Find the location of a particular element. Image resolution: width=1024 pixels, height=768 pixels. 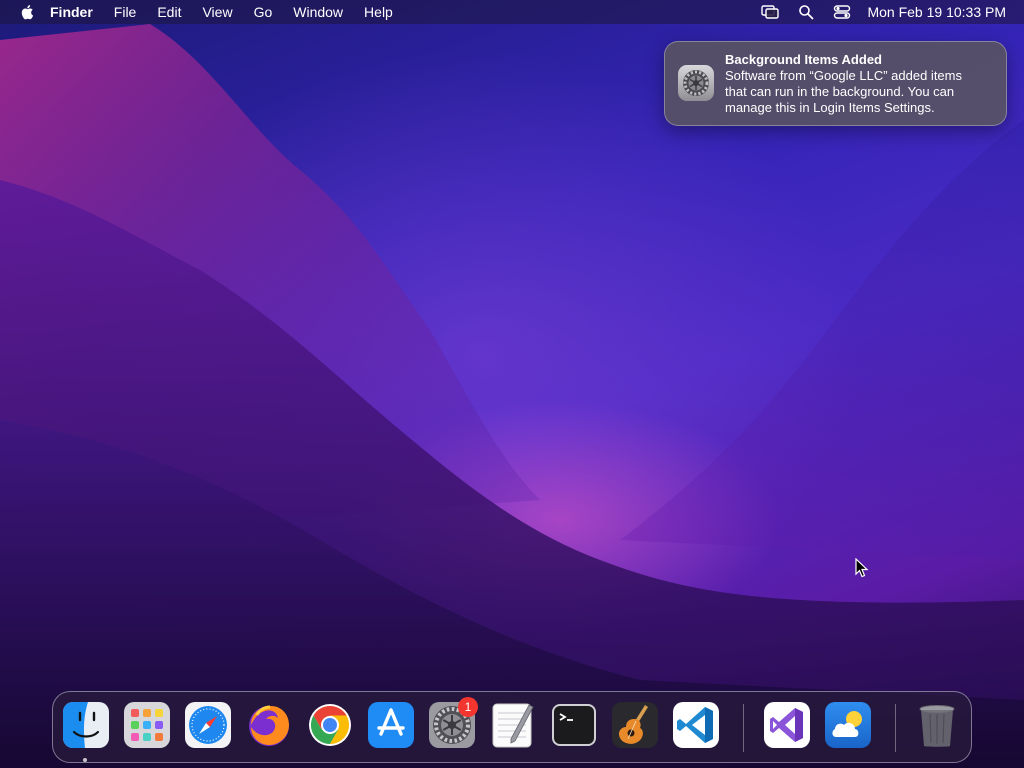

dock-safari-icon is located at coordinates (208, 725).